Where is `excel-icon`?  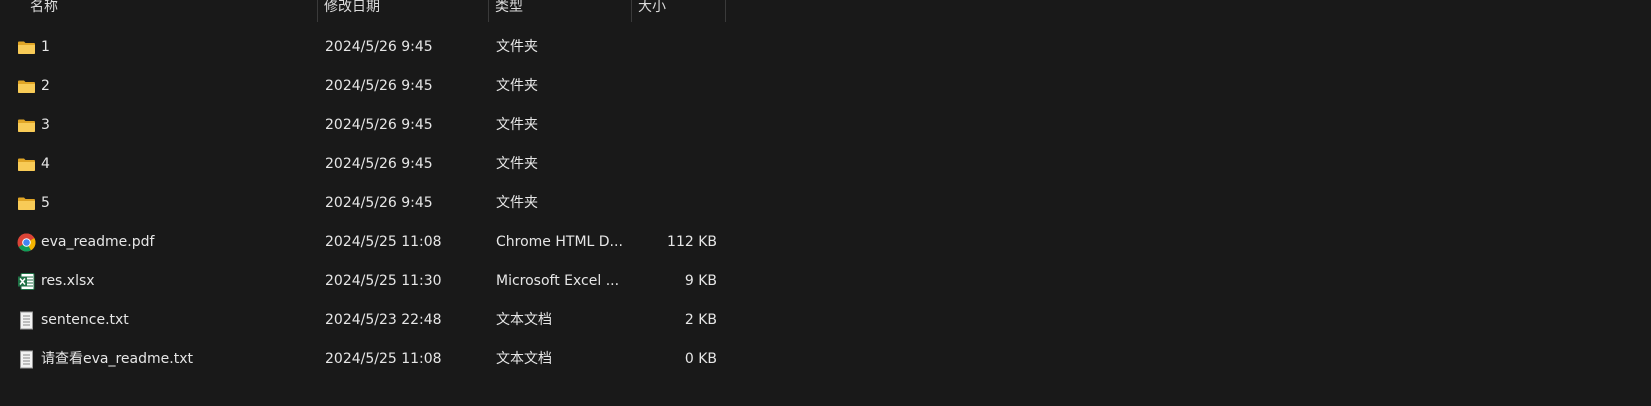
excel-icon is located at coordinates (26, 281).